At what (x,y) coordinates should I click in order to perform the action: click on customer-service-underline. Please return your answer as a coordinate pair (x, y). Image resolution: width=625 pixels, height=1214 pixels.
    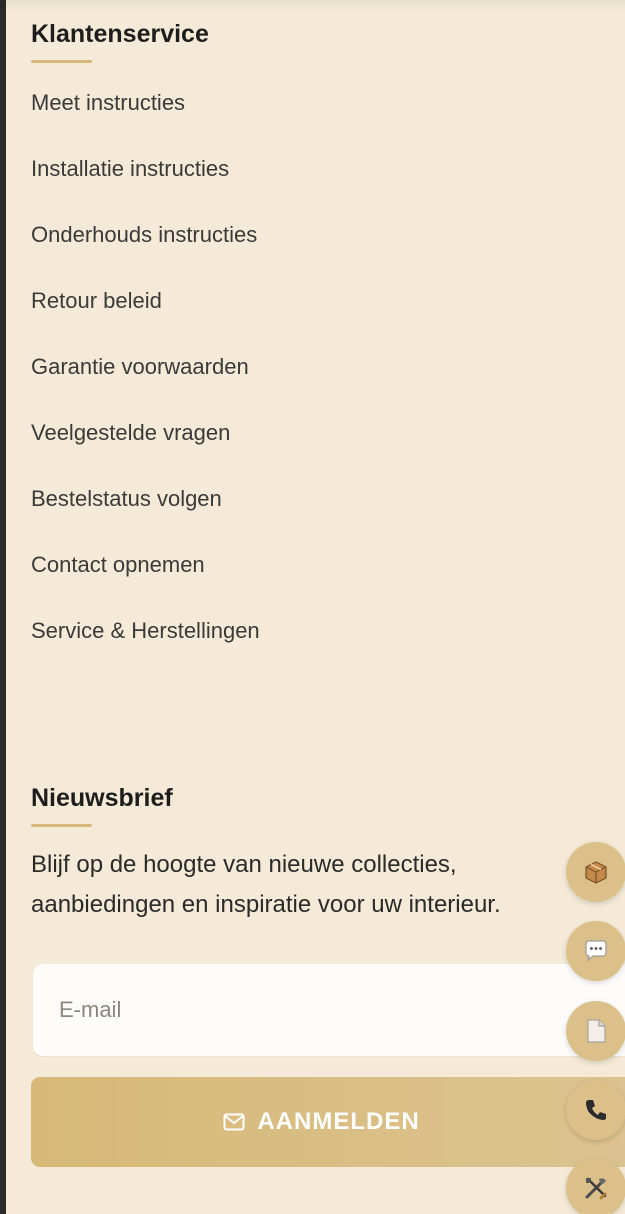
    Looking at the image, I should click on (61, 61).